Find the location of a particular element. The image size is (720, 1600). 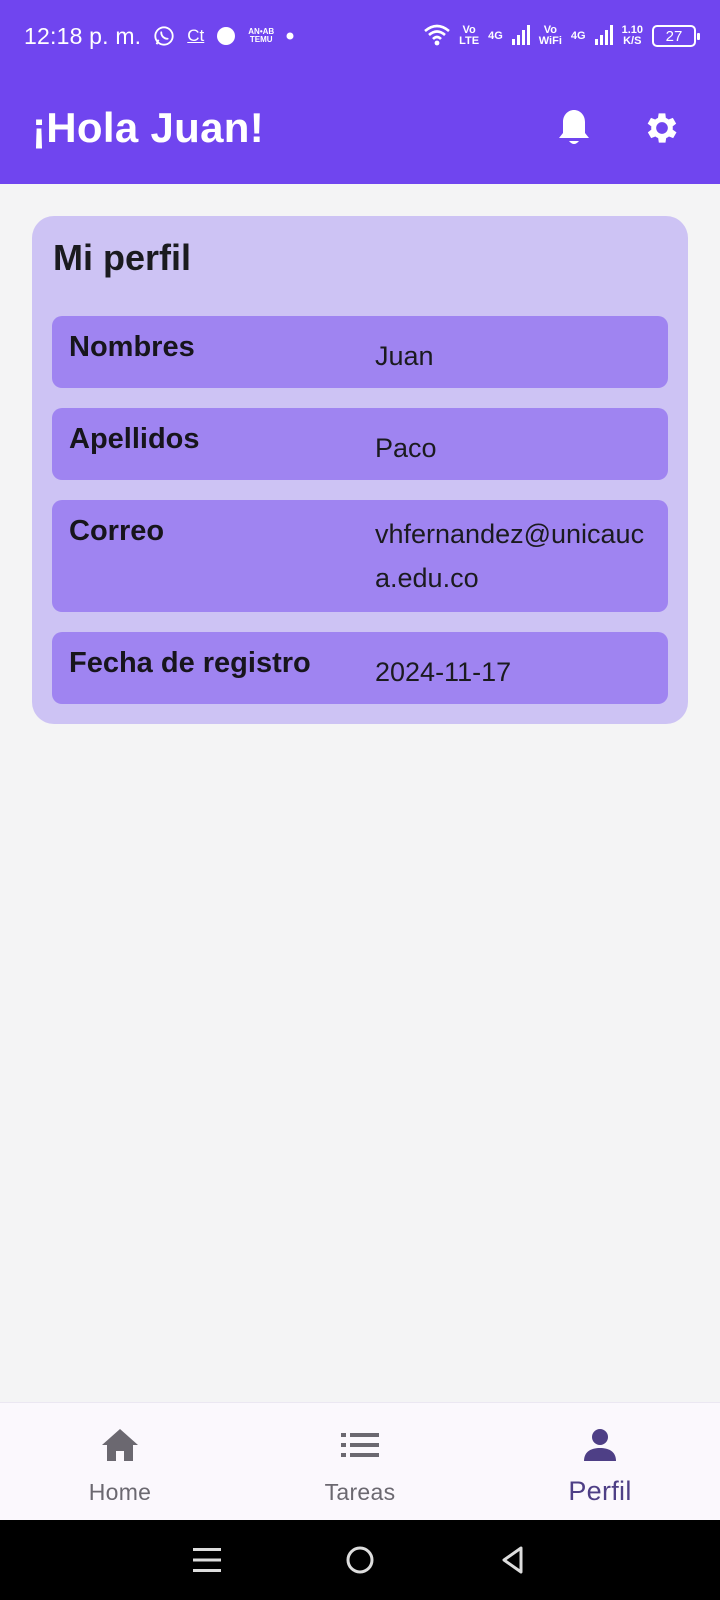

system-navigation-bar is located at coordinates (360, 1560).